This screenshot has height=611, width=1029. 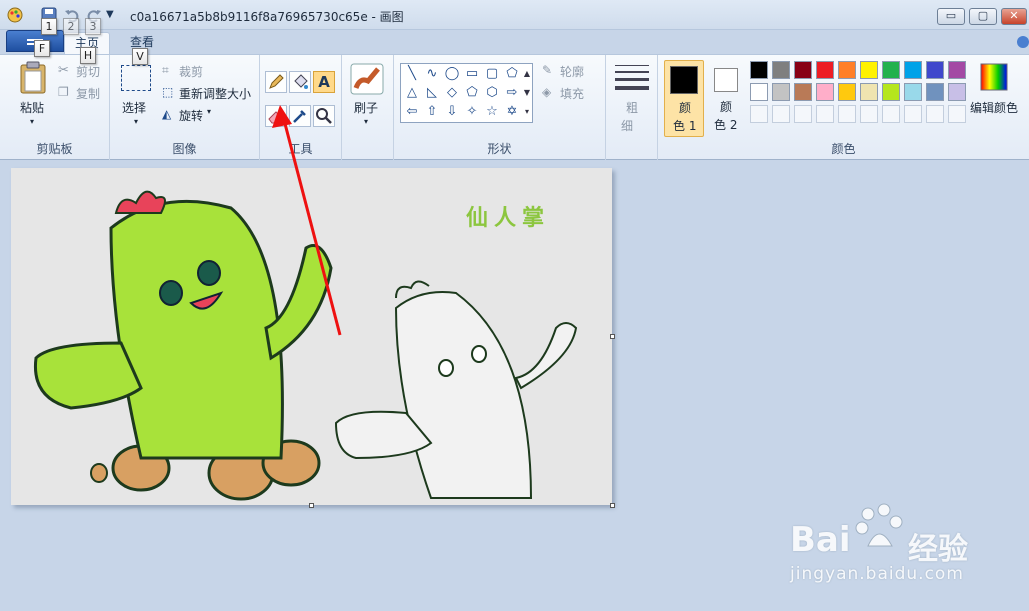 I want to click on curve-shape-icon: ∿, so click(x=432, y=74).